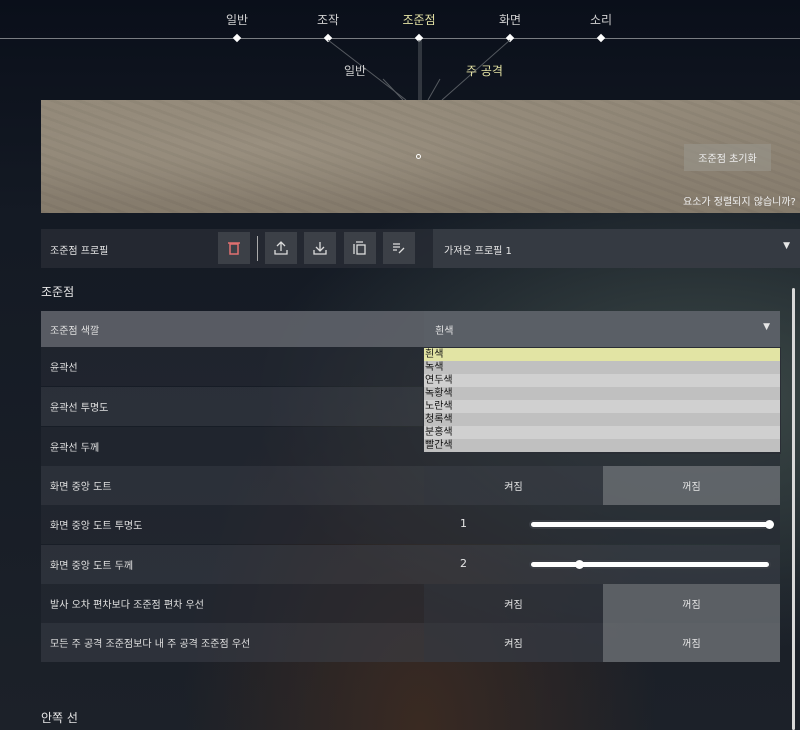  What do you see at coordinates (237, 19) in the screenshot?
I see `tab-general: 일반` at bounding box center [237, 19].